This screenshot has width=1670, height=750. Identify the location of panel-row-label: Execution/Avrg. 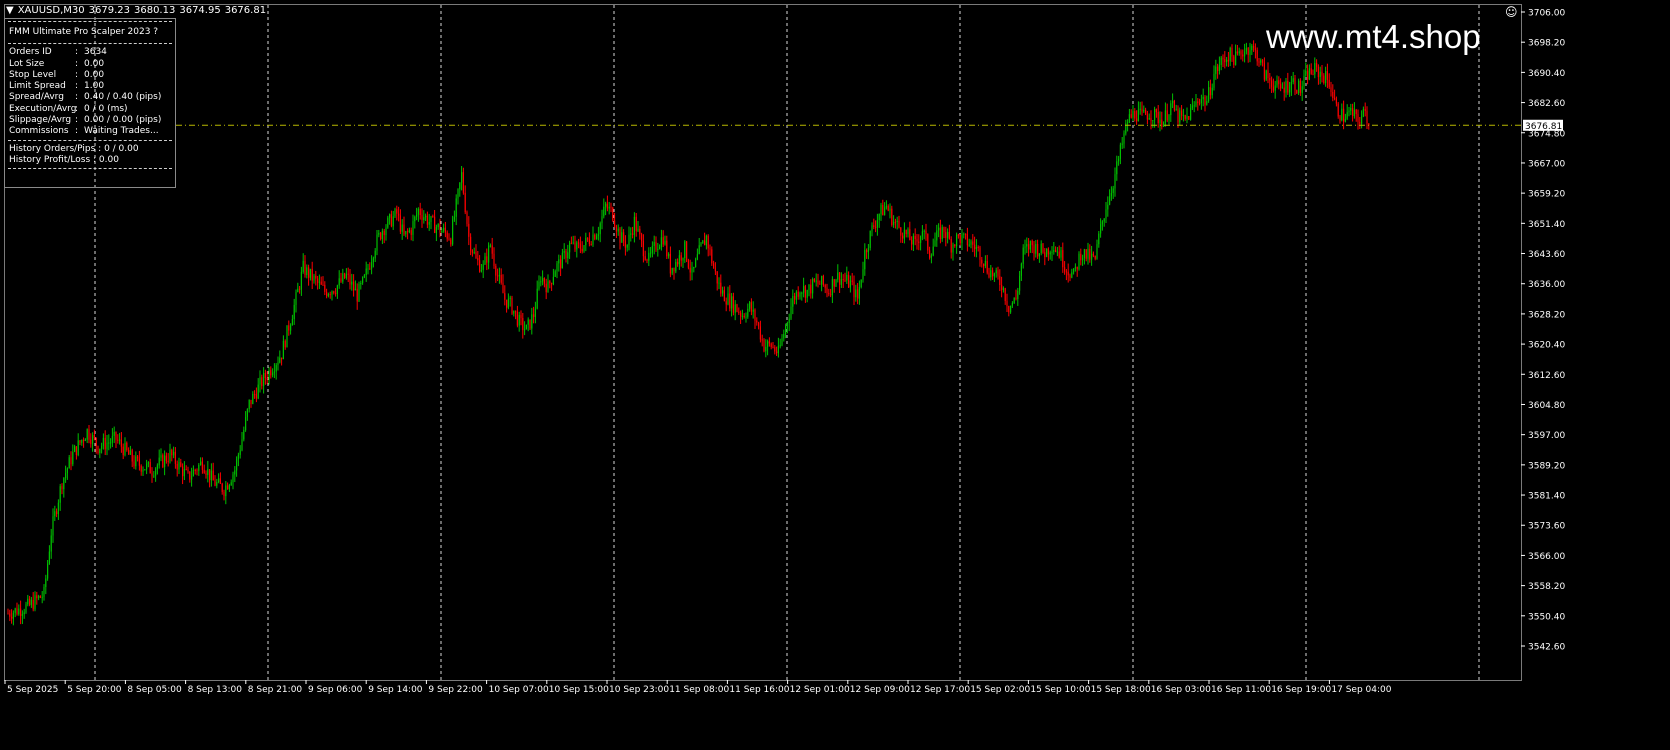
(43, 108).